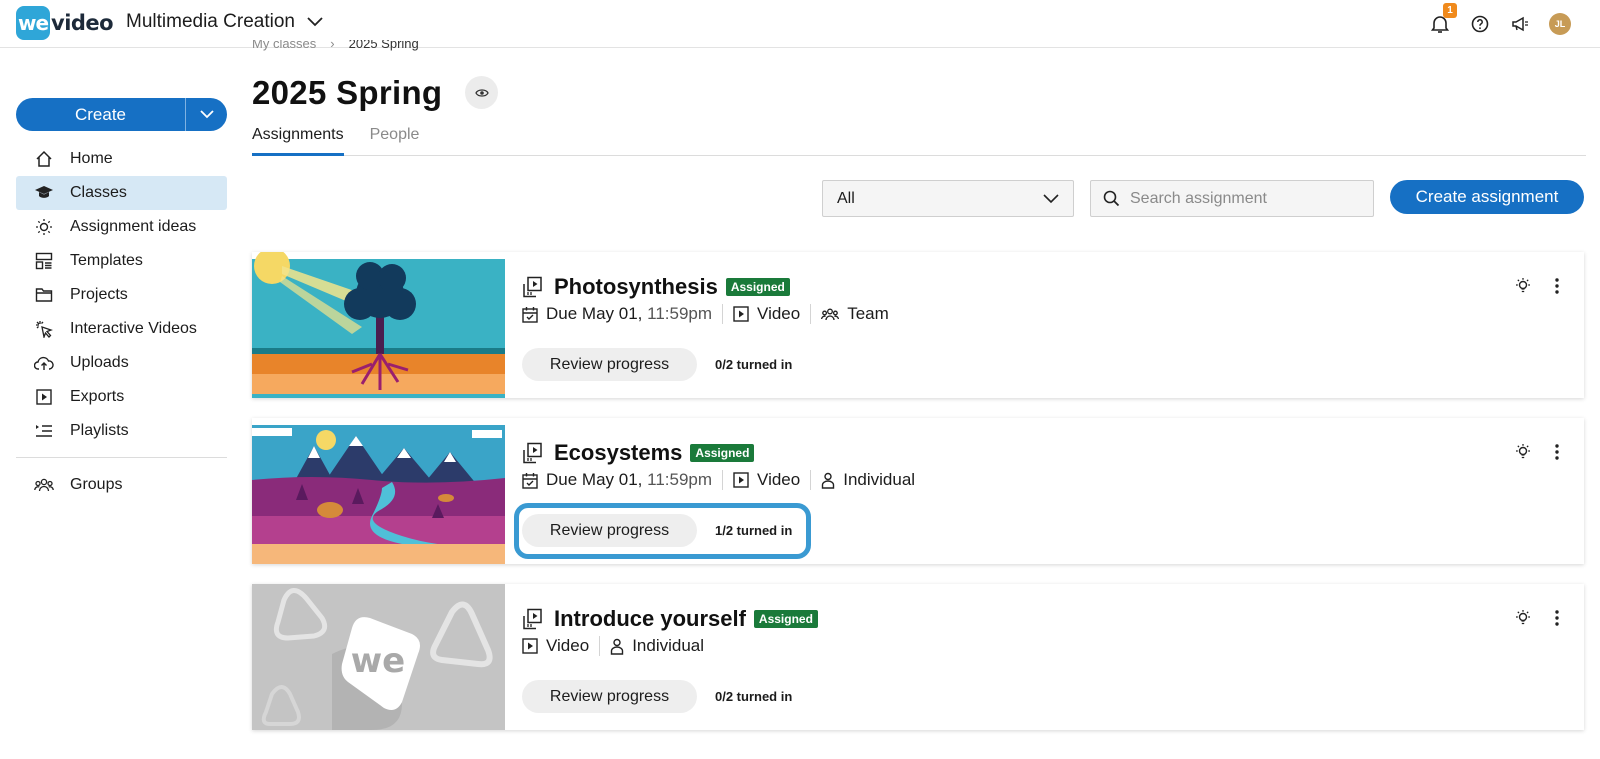  I want to click on sidebar-item-label: Uploads, so click(99, 362).